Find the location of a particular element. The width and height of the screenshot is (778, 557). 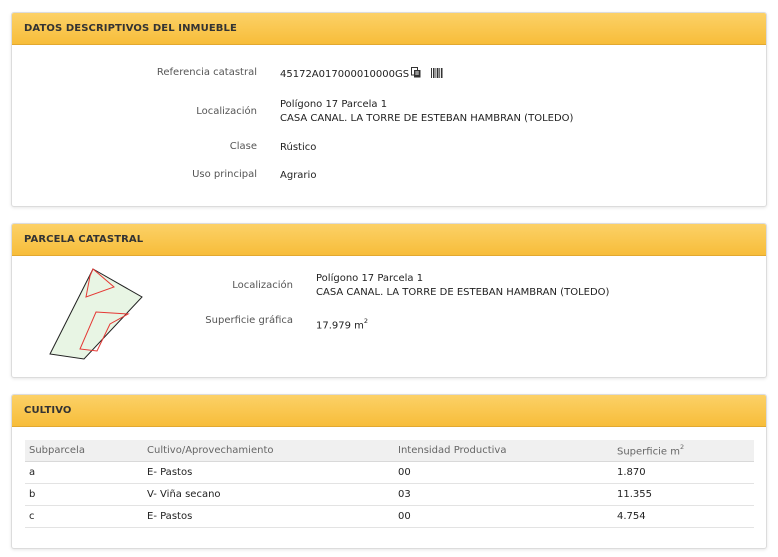

superficie-grafica-number: 17.979 m is located at coordinates (340, 326).